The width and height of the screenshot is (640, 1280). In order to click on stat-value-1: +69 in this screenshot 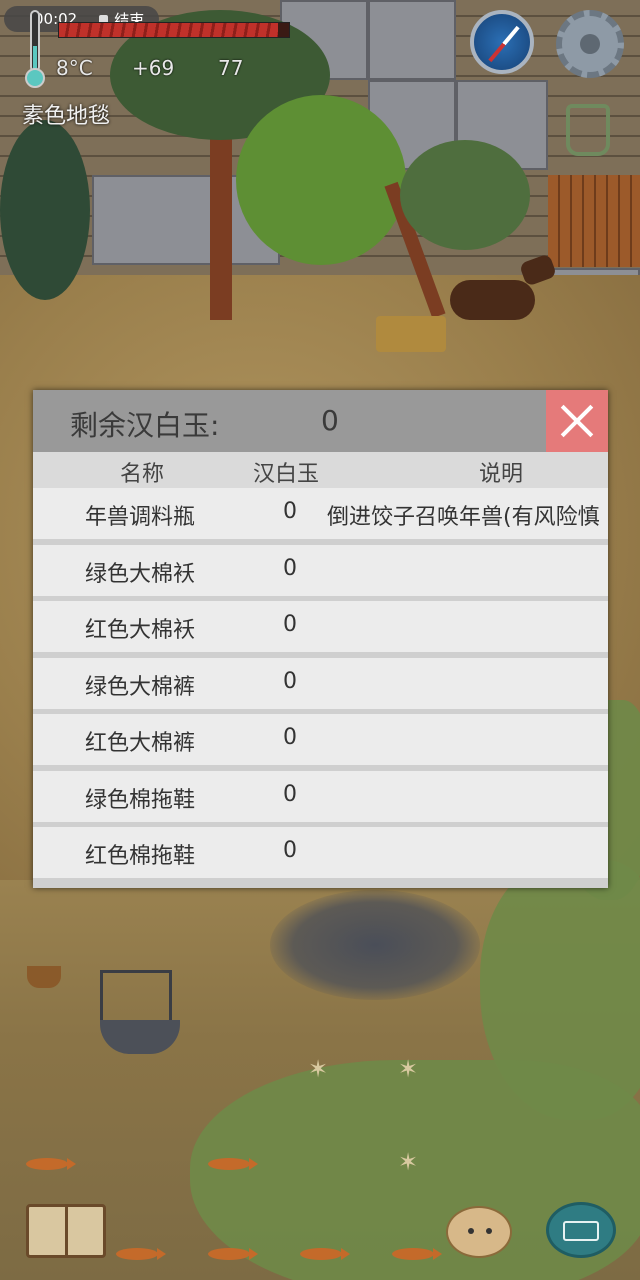, I will do `click(153, 68)`.